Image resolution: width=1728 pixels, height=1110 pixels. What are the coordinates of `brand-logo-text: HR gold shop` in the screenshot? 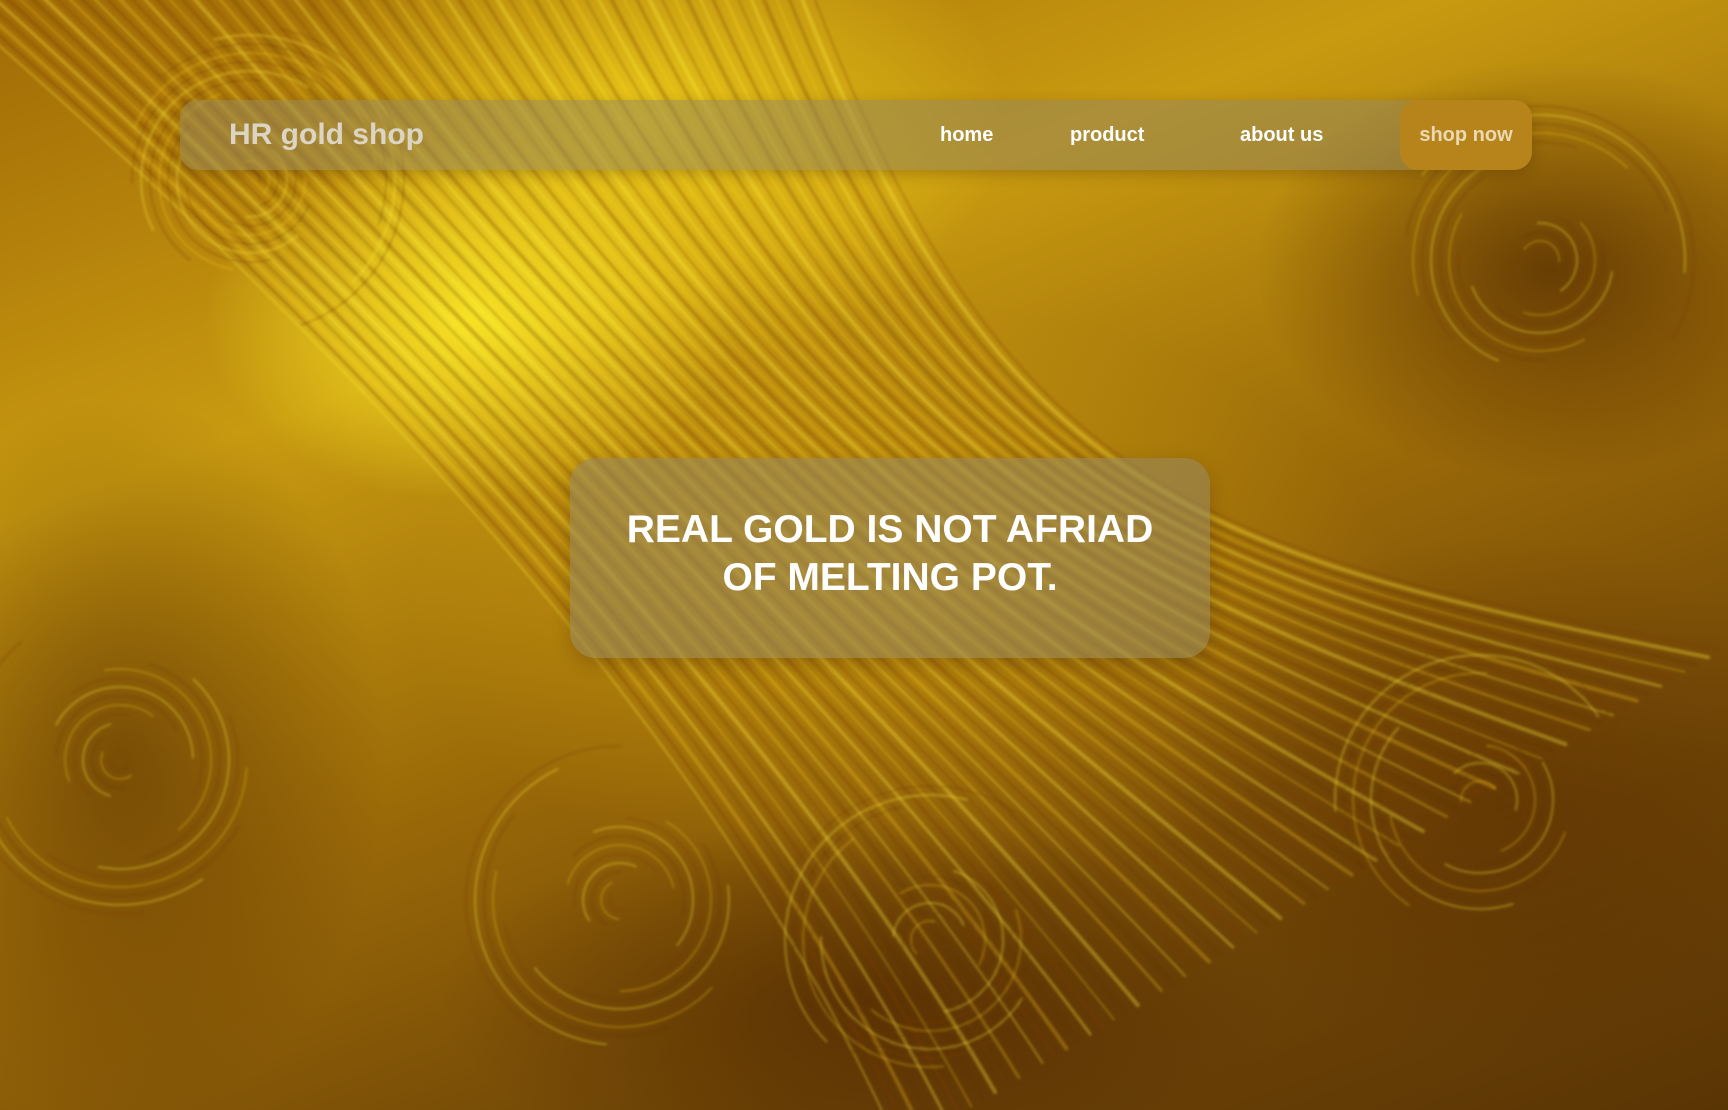 It's located at (326, 135).